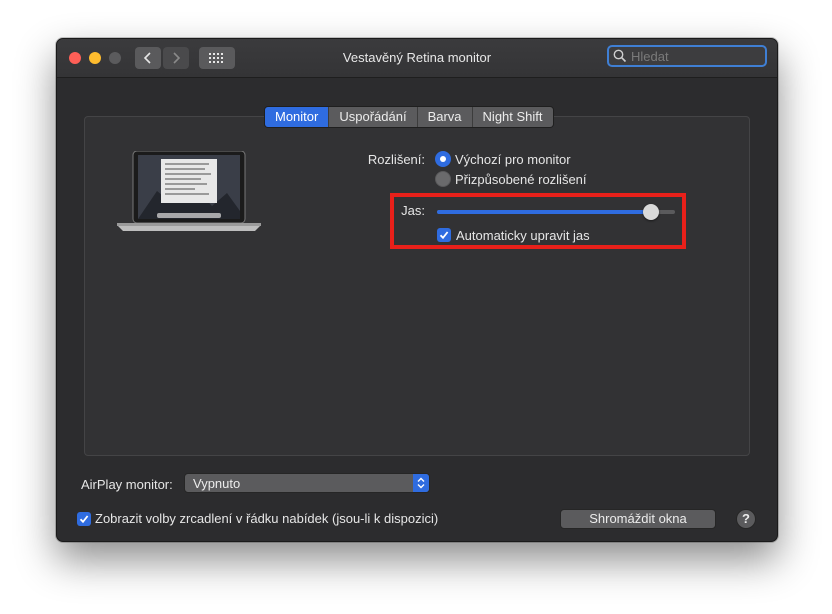  I want to click on search-icon, so click(620, 56).